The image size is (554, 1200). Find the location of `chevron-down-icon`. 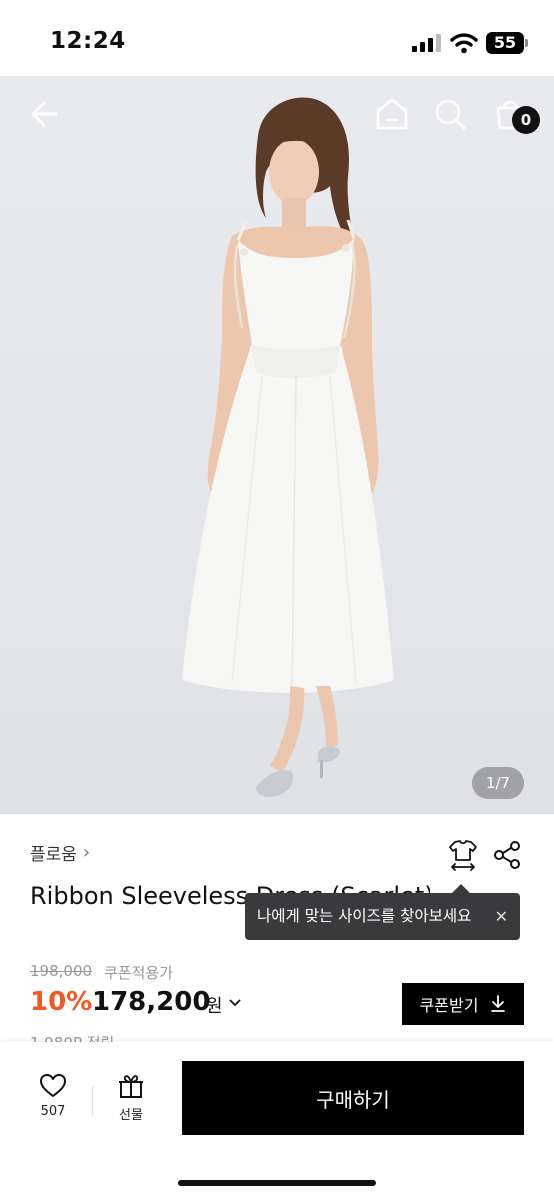

chevron-down-icon is located at coordinates (235, 1003).